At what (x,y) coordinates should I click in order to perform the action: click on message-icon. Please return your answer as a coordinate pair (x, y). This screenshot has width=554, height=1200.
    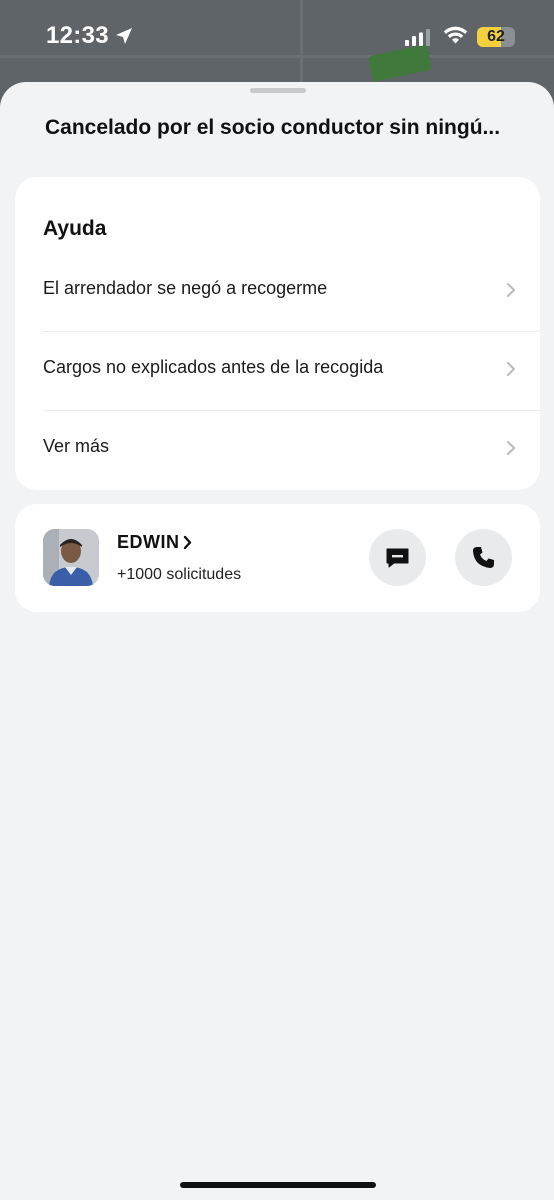
    Looking at the image, I should click on (397, 558).